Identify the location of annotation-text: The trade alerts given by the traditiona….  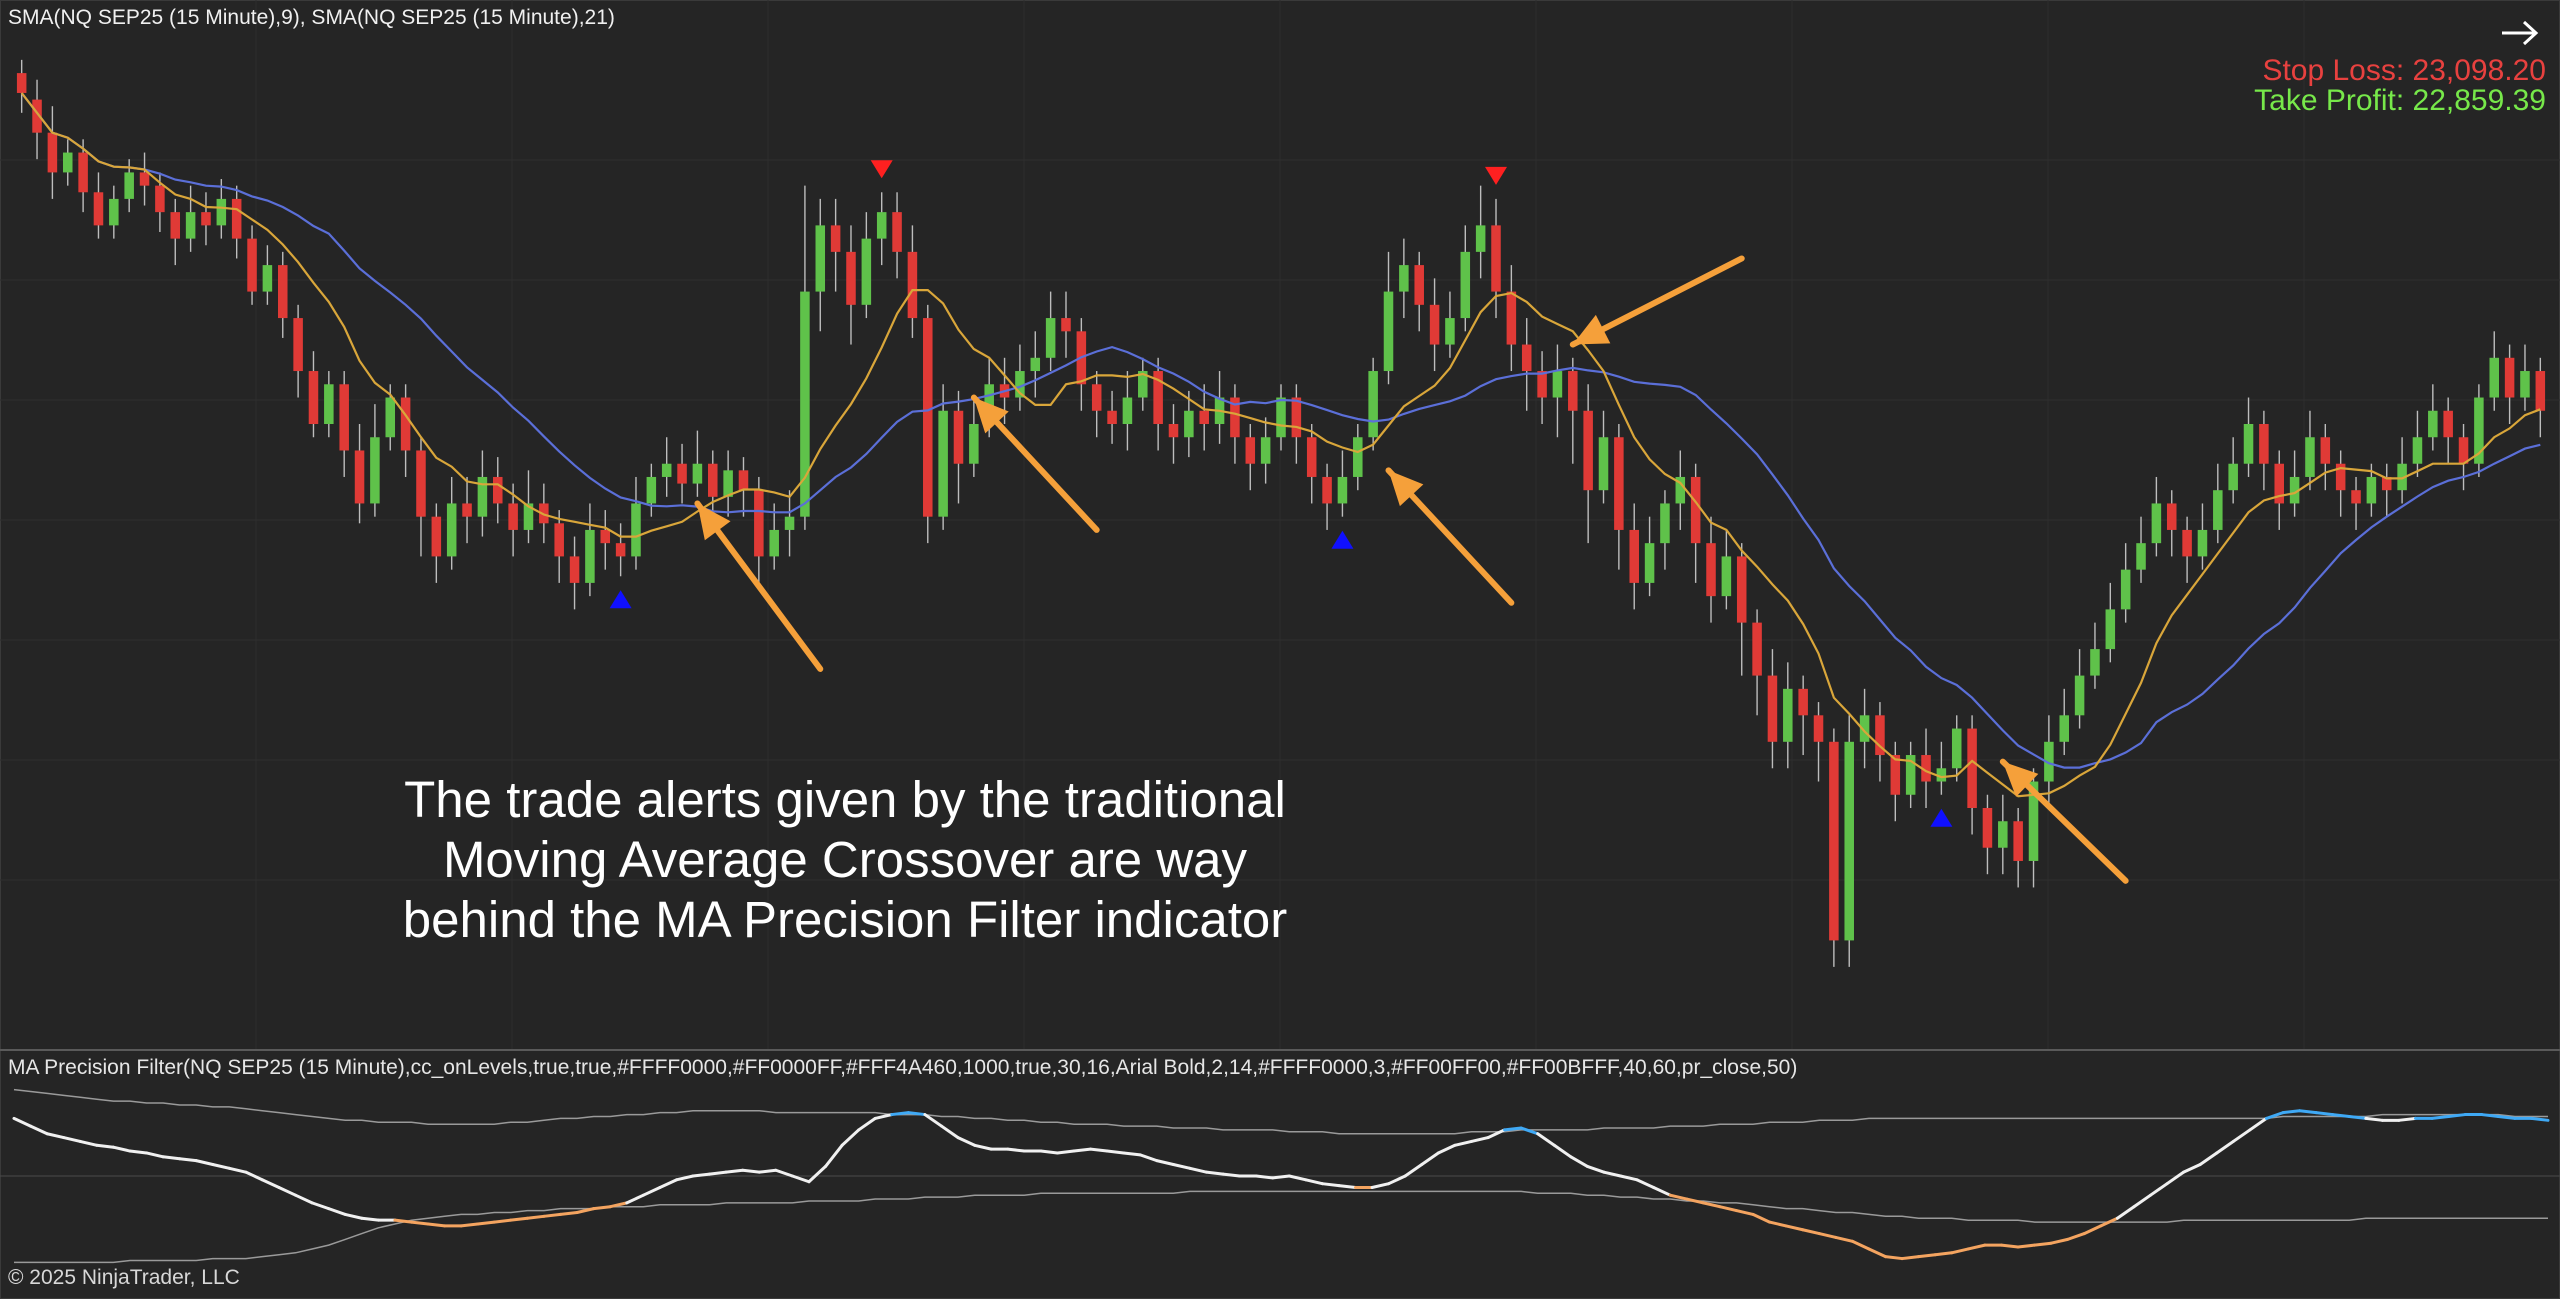
(845, 860).